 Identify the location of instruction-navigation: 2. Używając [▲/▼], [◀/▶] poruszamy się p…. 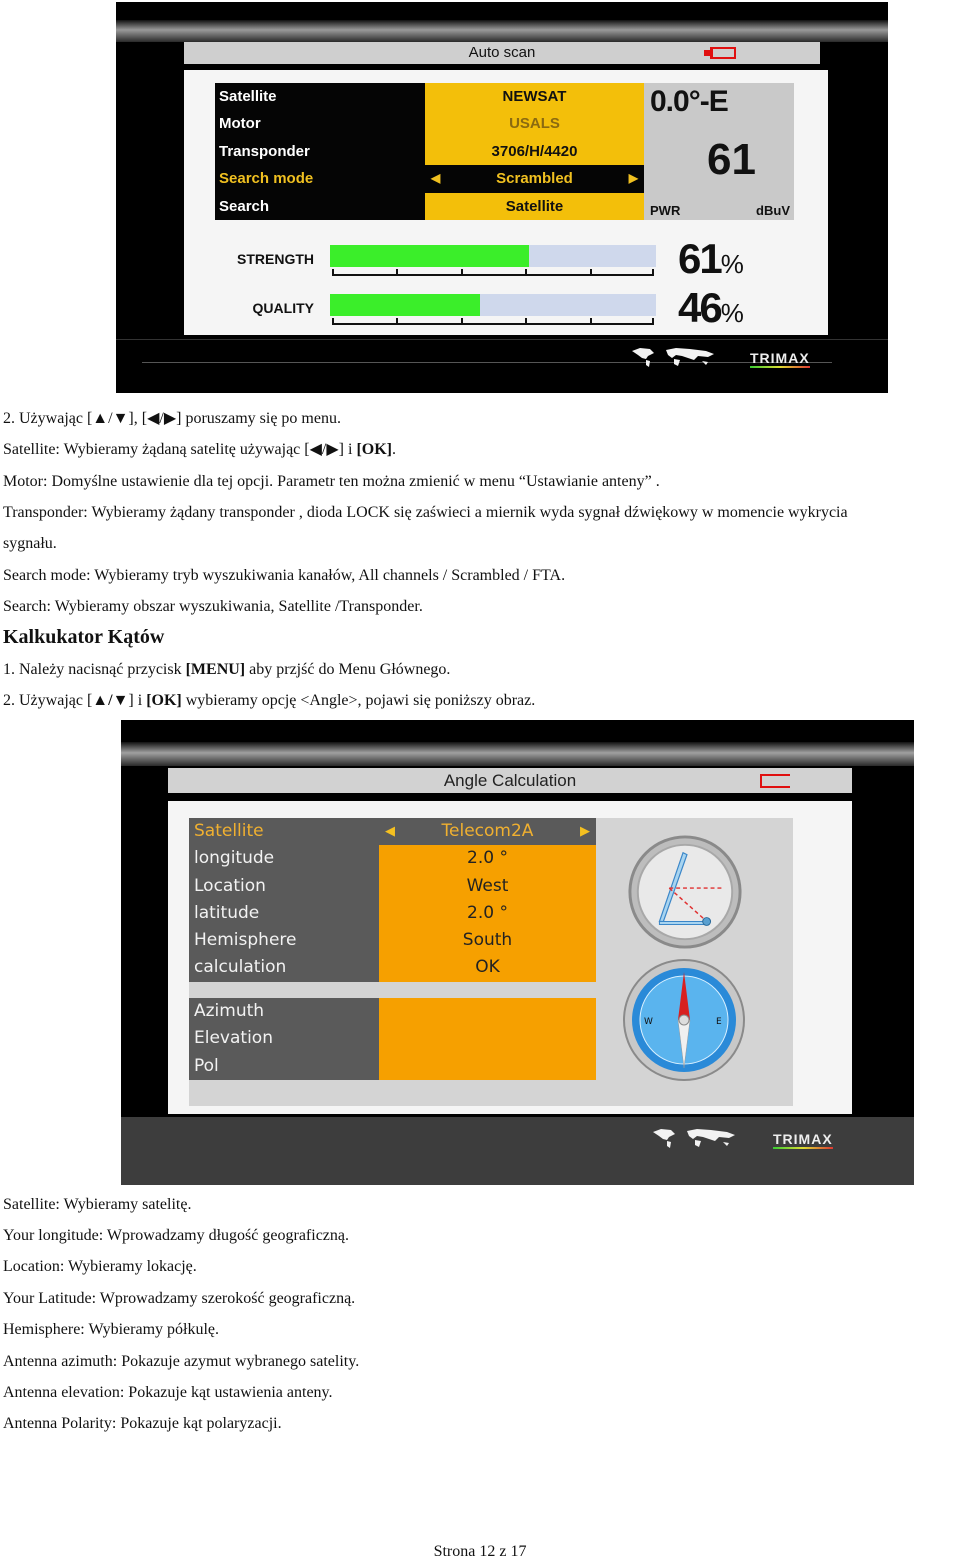
(172, 418).